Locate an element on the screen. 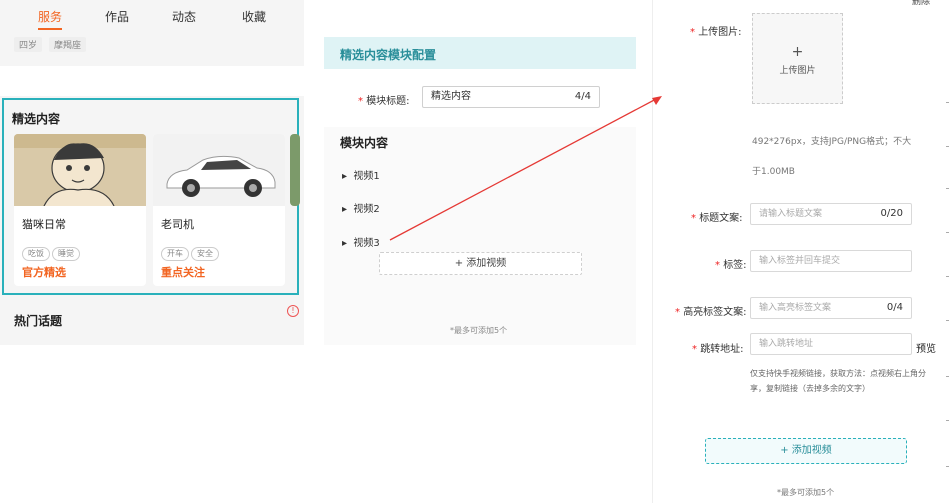 The height and width of the screenshot is (503, 952). jump-url-input: 输入跳转地址 is located at coordinates (831, 344).